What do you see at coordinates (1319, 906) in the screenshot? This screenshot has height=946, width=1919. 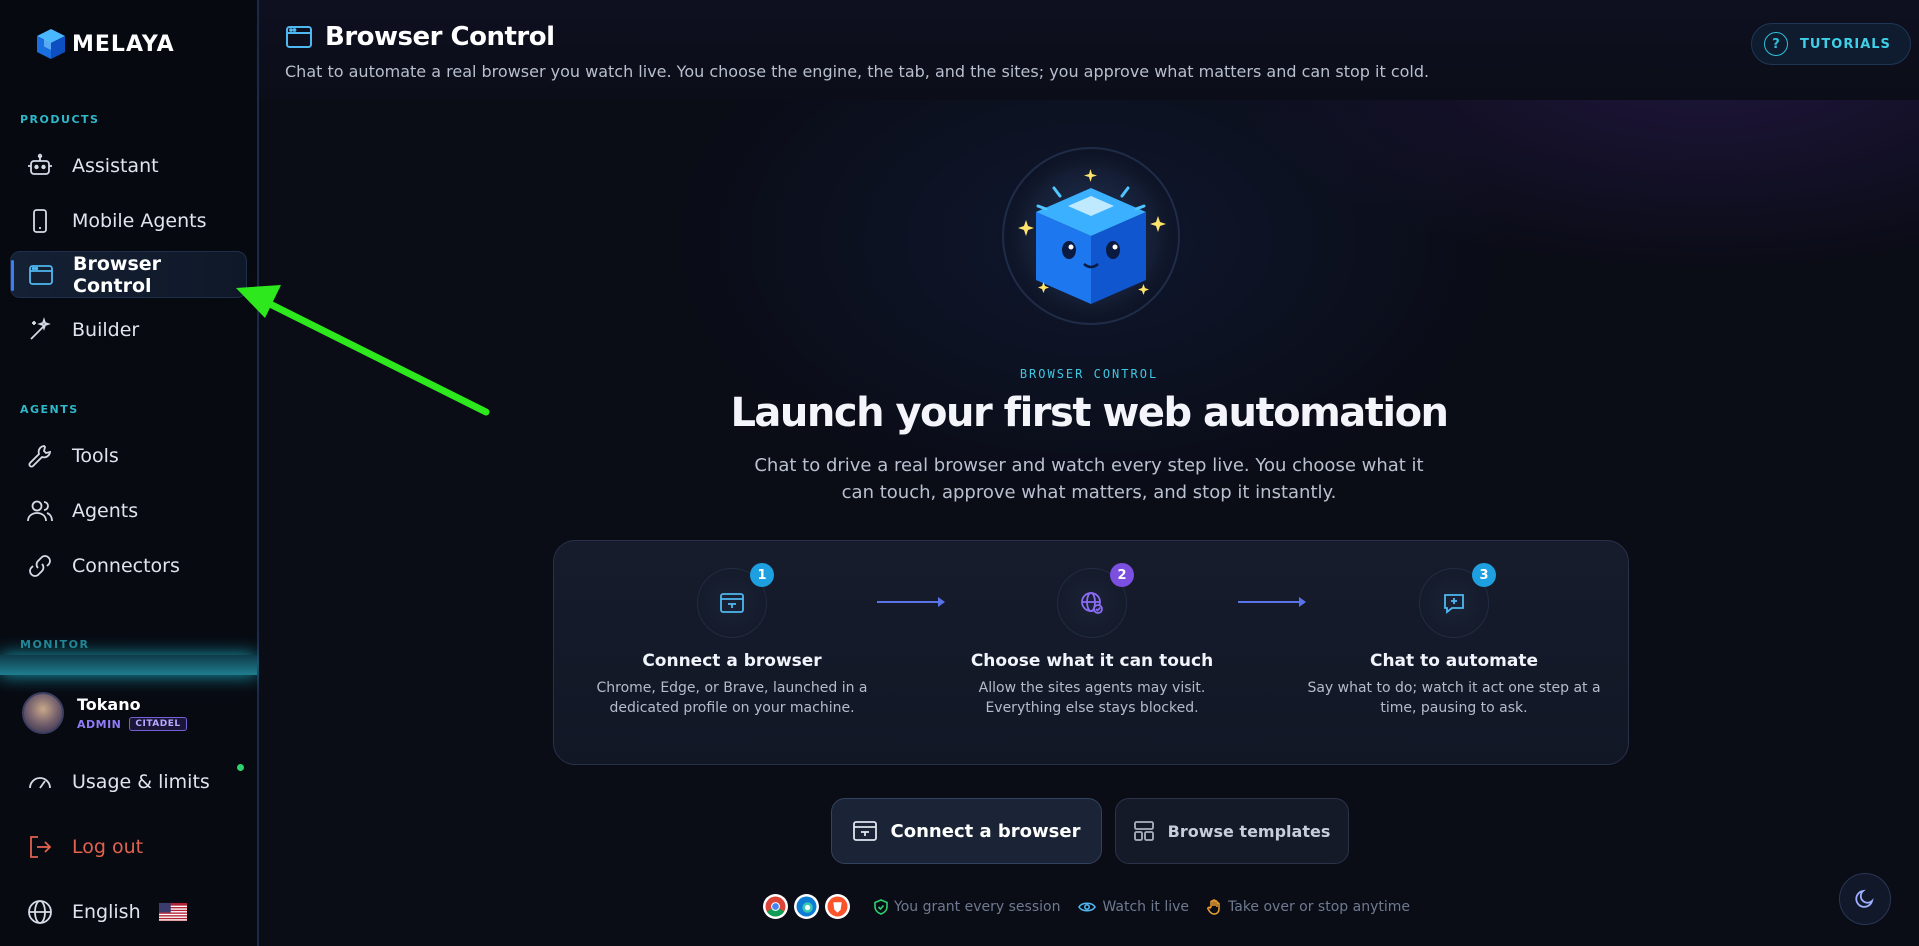 I see `footer-takeover-label: Take over or stop anytime` at bounding box center [1319, 906].